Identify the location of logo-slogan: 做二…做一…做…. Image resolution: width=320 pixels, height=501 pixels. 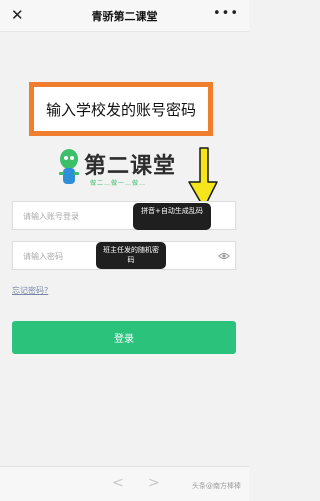
(118, 183).